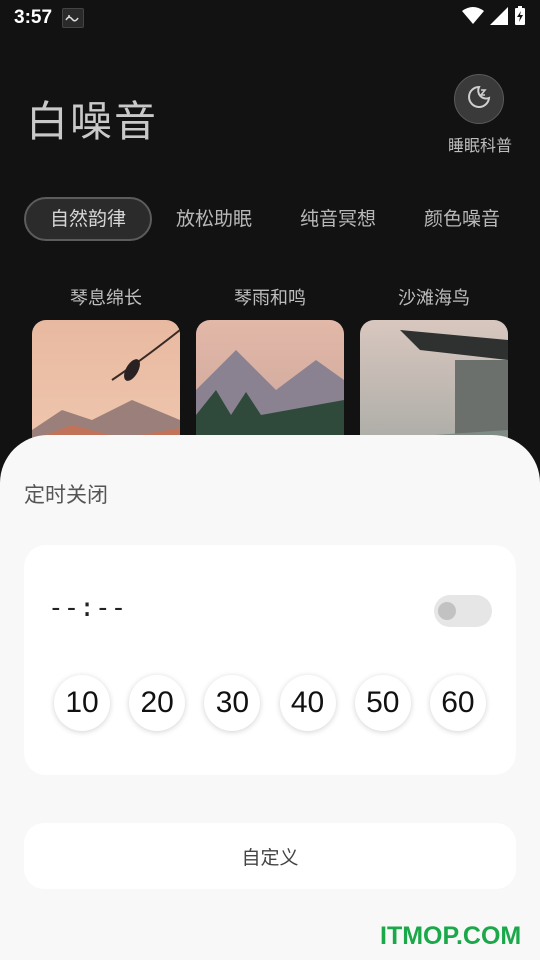 The width and height of the screenshot is (540, 960). What do you see at coordinates (88, 219) in the screenshot?
I see `tab-nature: 自然韵律` at bounding box center [88, 219].